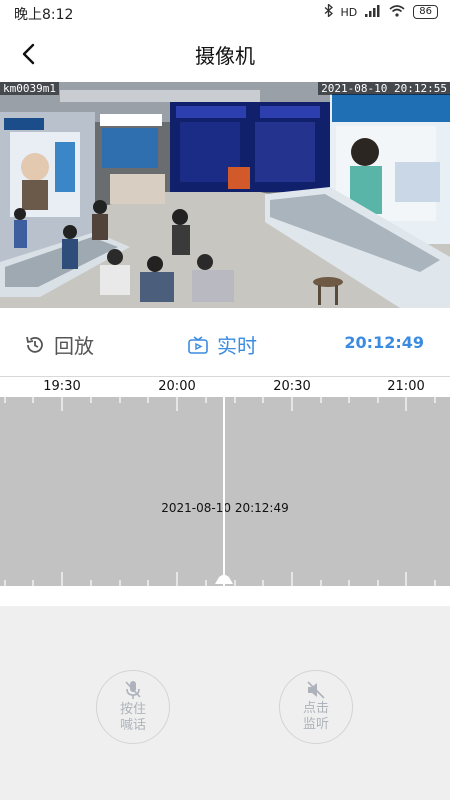 The width and height of the screenshot is (450, 800). I want to click on timeline-label: 21:00, so click(406, 386).